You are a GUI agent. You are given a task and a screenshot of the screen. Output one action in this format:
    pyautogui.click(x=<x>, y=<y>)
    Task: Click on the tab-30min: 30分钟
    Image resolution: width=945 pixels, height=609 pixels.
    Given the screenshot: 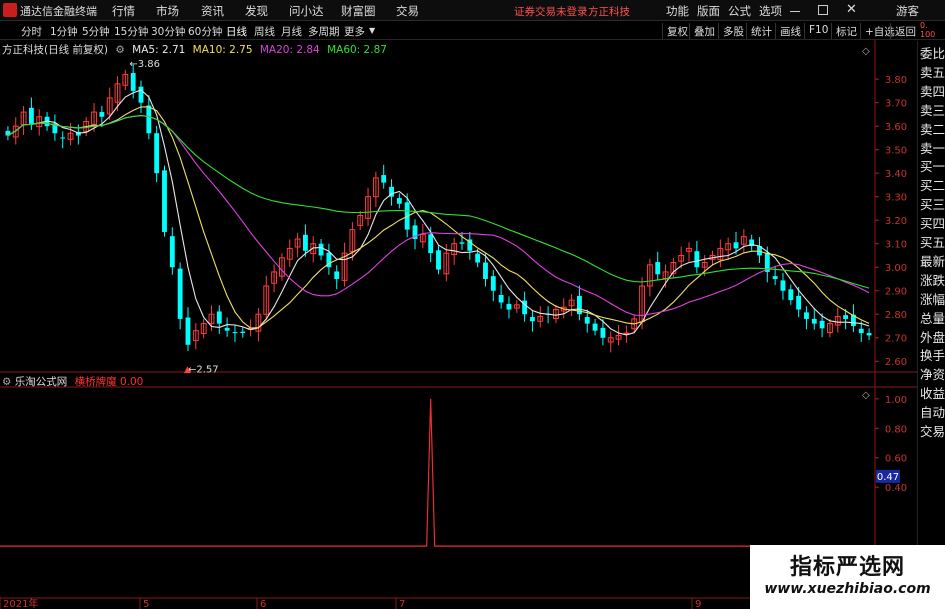 What is the action you would take?
    pyautogui.click(x=168, y=31)
    